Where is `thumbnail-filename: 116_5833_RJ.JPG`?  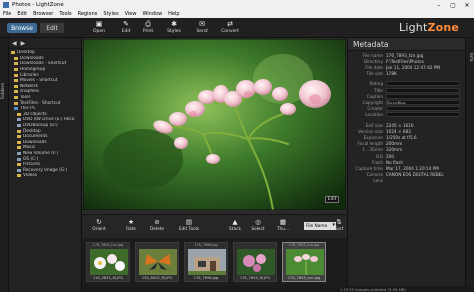 thumbnail-filename: 116_5833_RJ.JPG is located at coordinates (108, 278).